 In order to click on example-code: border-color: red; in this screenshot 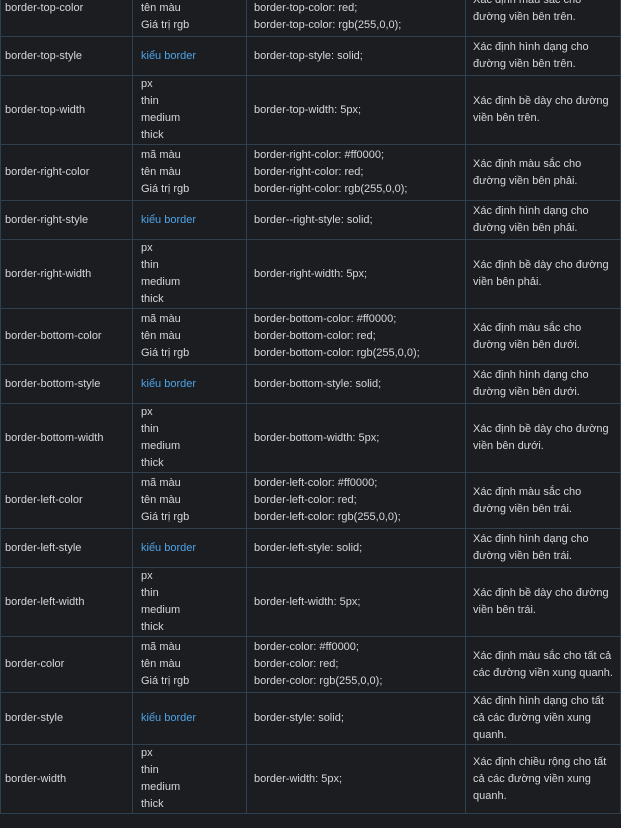, I will do `click(296, 664)`.